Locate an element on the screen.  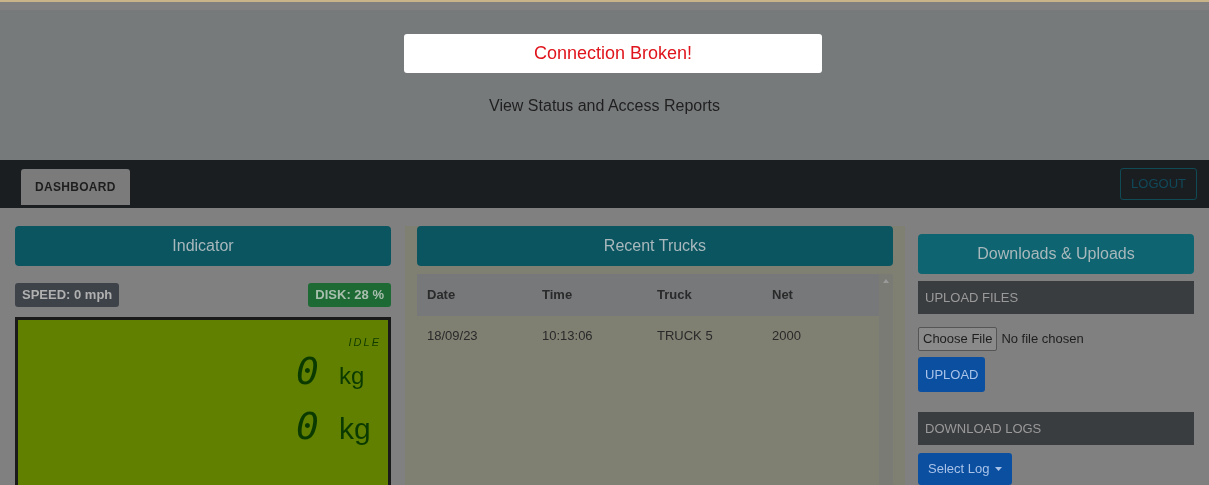
file-status: No file chosen is located at coordinates (1042, 339).